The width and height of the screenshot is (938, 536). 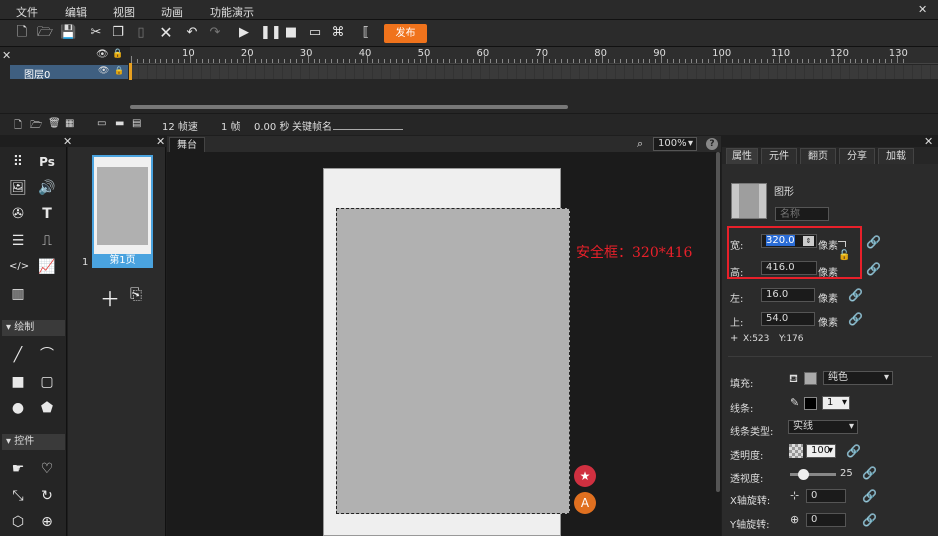 I want to click on tab-properties: 属性, so click(x=742, y=156).